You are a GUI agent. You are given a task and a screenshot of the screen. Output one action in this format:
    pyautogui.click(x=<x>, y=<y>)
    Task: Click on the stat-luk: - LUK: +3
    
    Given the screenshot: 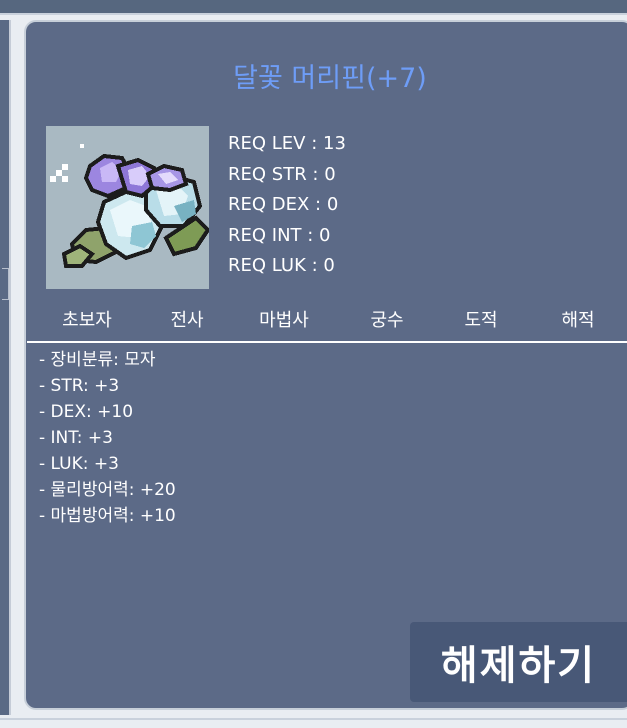 What is the action you would take?
    pyautogui.click(x=79, y=464)
    